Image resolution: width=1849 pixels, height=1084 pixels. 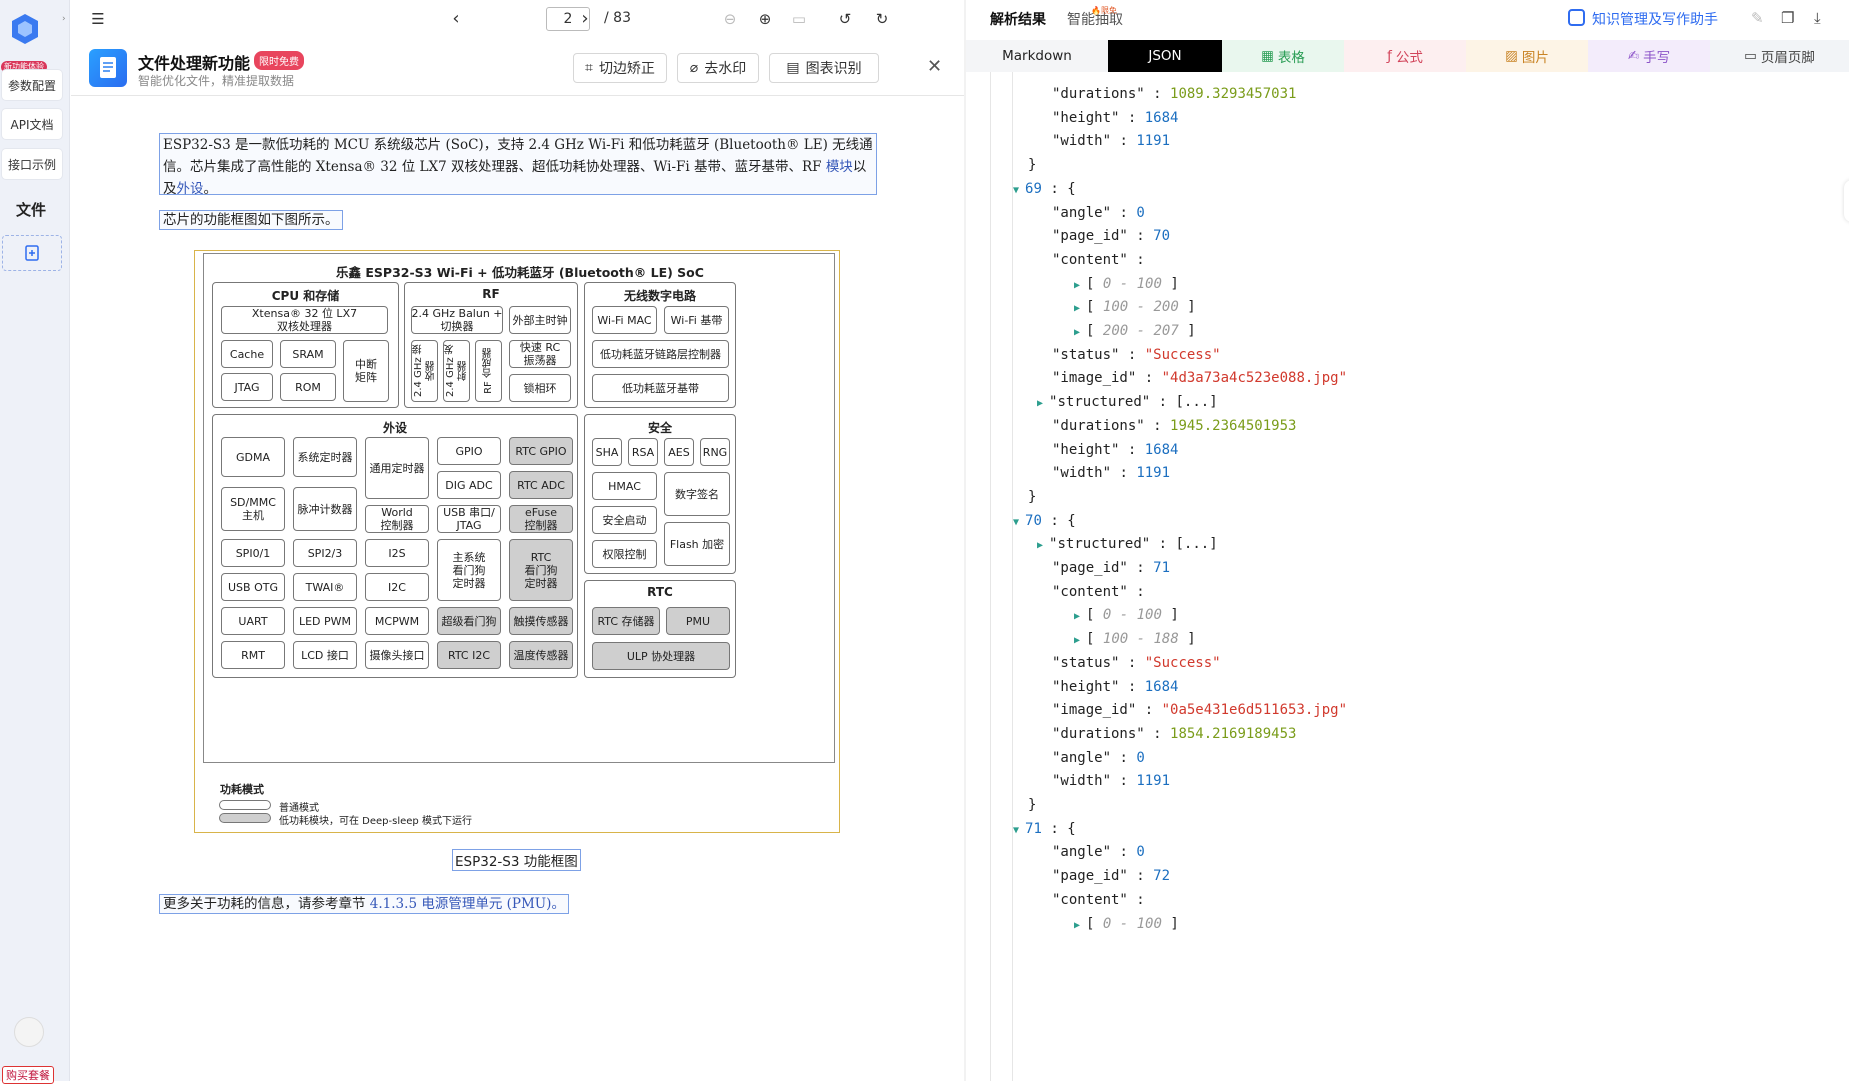 I want to click on close-banner-icon: ✕, so click(x=934, y=66).